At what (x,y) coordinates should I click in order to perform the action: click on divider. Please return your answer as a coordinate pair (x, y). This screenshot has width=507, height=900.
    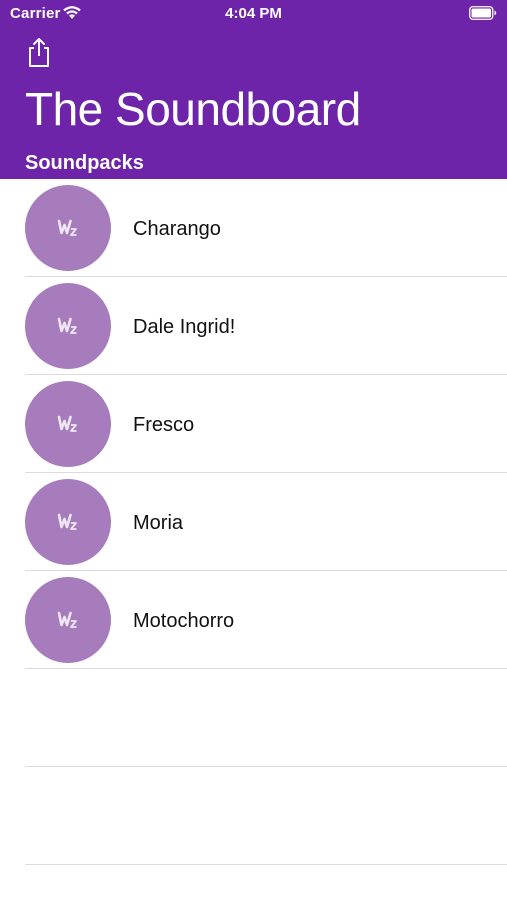
    Looking at the image, I should click on (266, 864).